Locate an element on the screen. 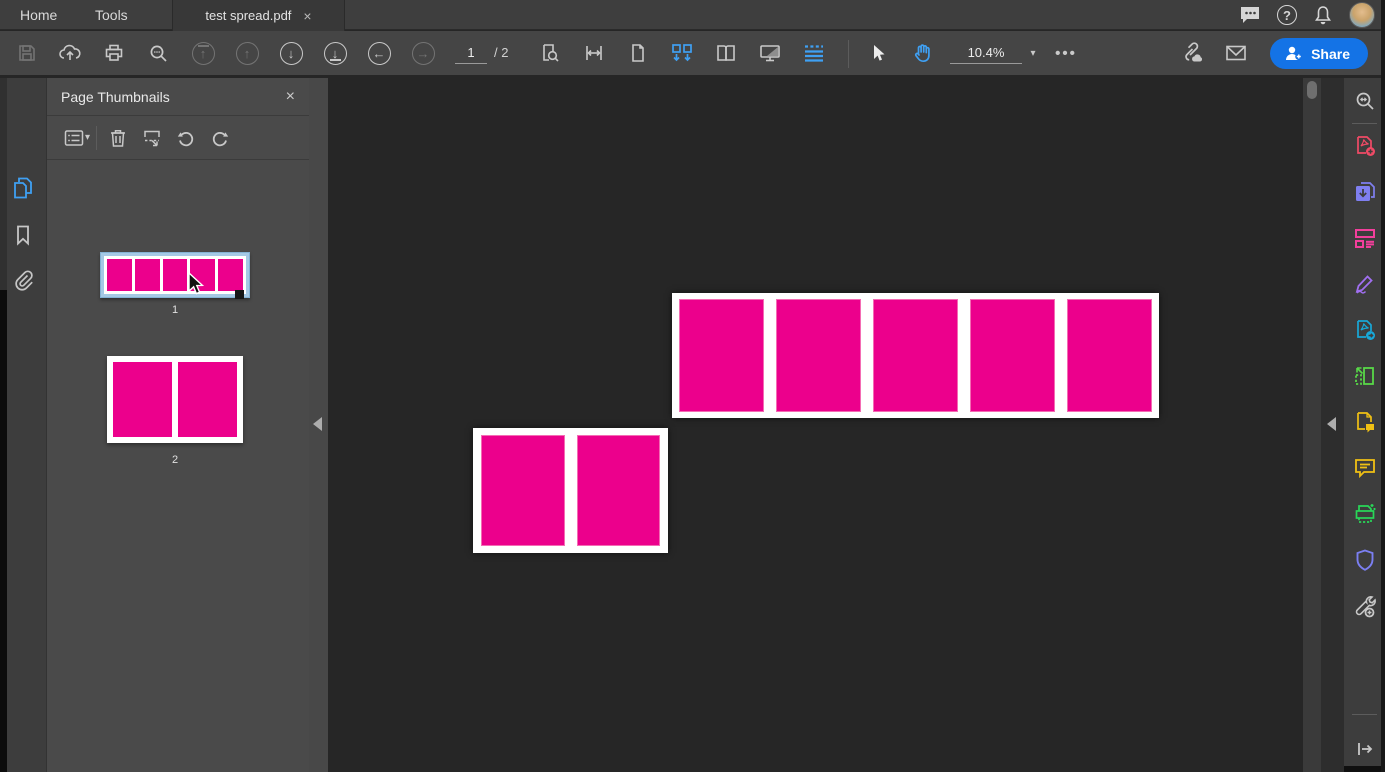  options-caret-icon: ▾ is located at coordinates (87, 137).